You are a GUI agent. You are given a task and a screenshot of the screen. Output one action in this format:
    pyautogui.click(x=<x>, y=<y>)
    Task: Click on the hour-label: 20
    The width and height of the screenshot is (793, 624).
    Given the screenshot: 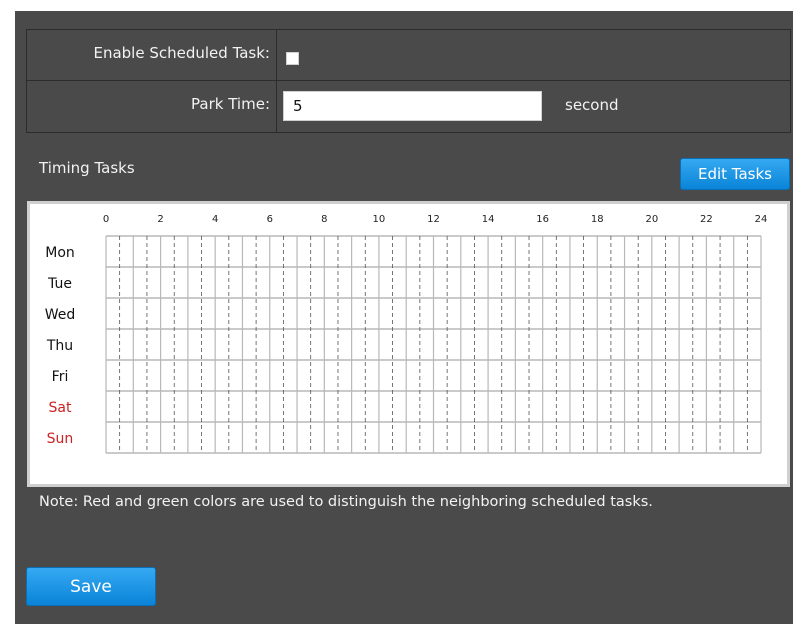 What is the action you would take?
    pyautogui.click(x=651, y=219)
    